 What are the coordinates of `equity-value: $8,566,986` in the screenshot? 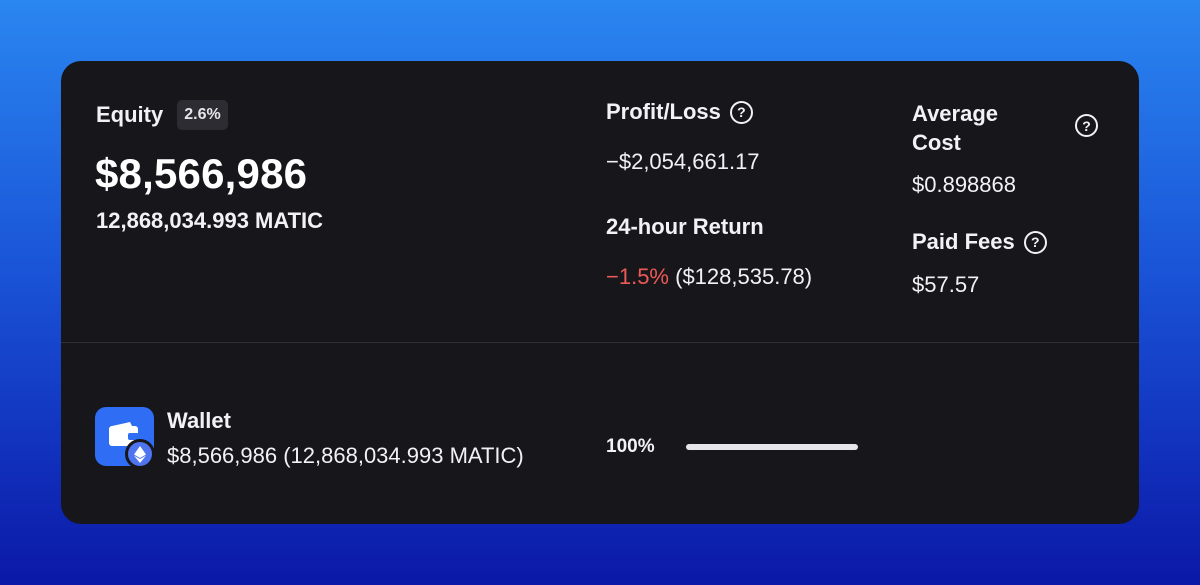 It's located at (201, 173).